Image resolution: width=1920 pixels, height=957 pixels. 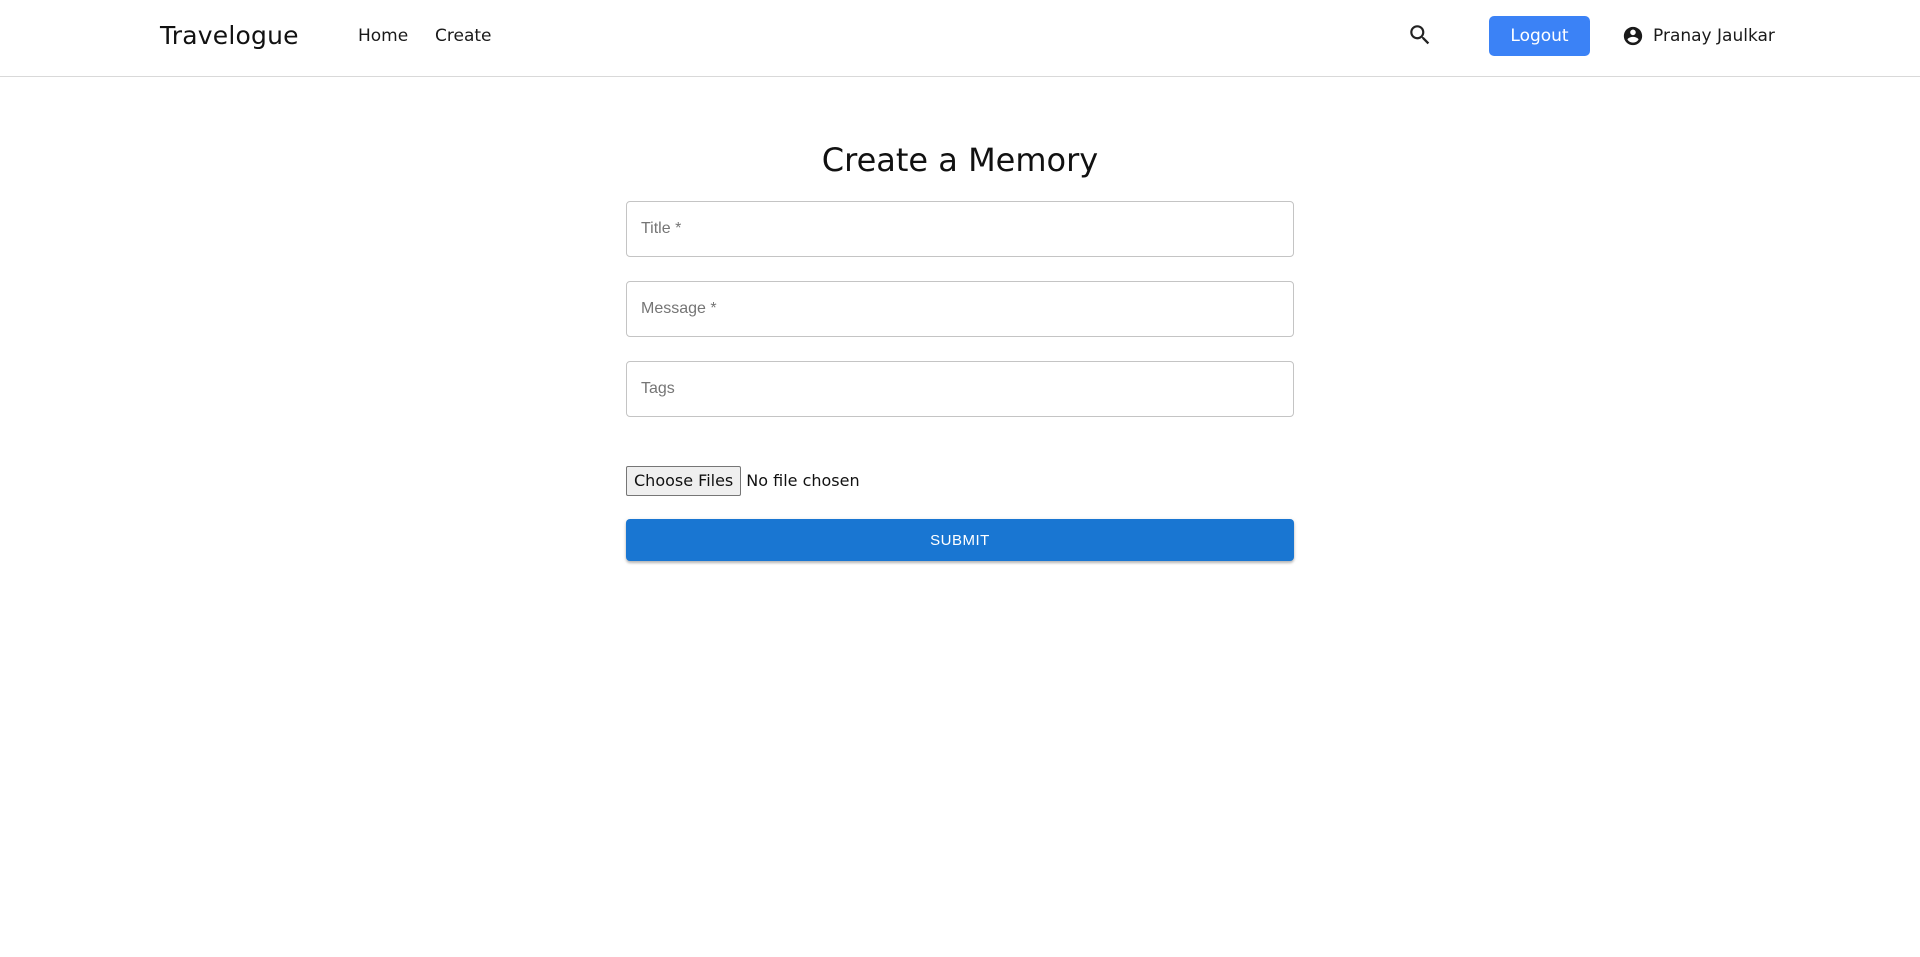 I want to click on message-input, so click(x=960, y=309).